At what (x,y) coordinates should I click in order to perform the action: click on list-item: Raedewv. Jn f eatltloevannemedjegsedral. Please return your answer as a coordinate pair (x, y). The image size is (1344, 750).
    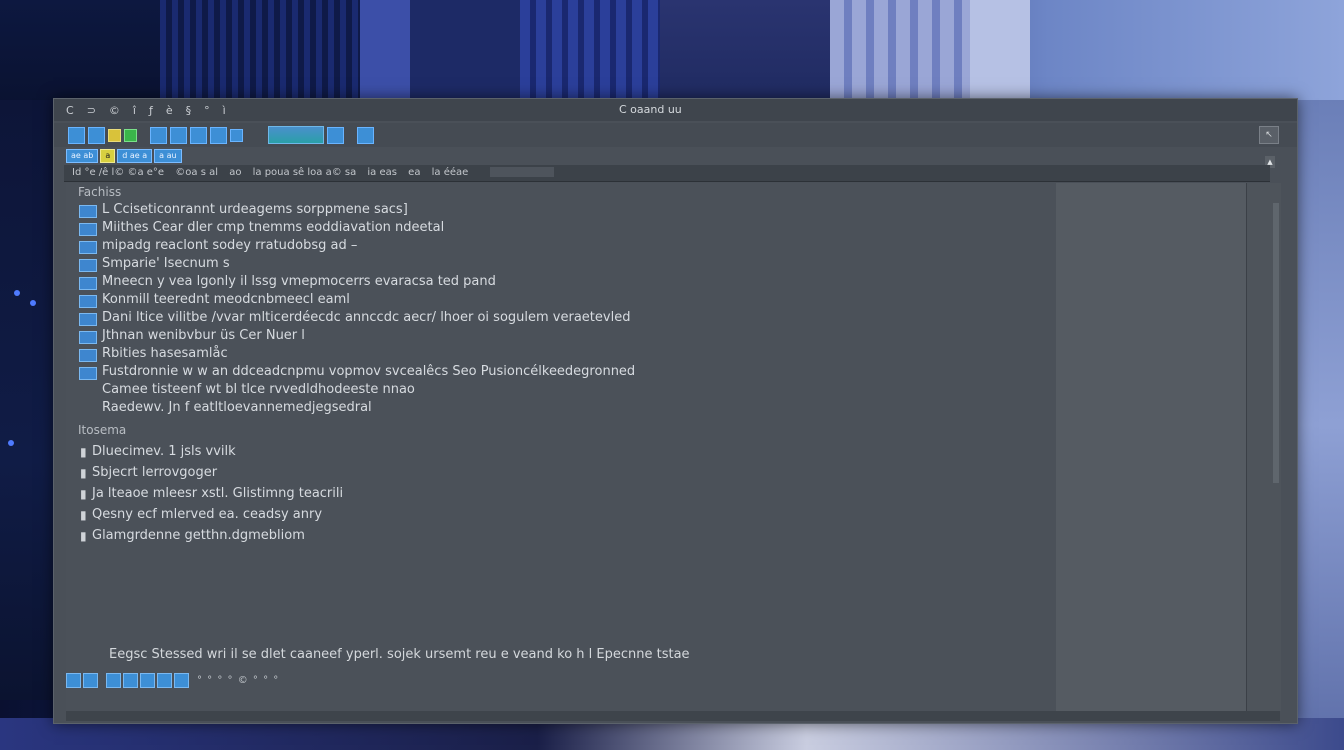
    Looking at the image, I should click on (237, 407).